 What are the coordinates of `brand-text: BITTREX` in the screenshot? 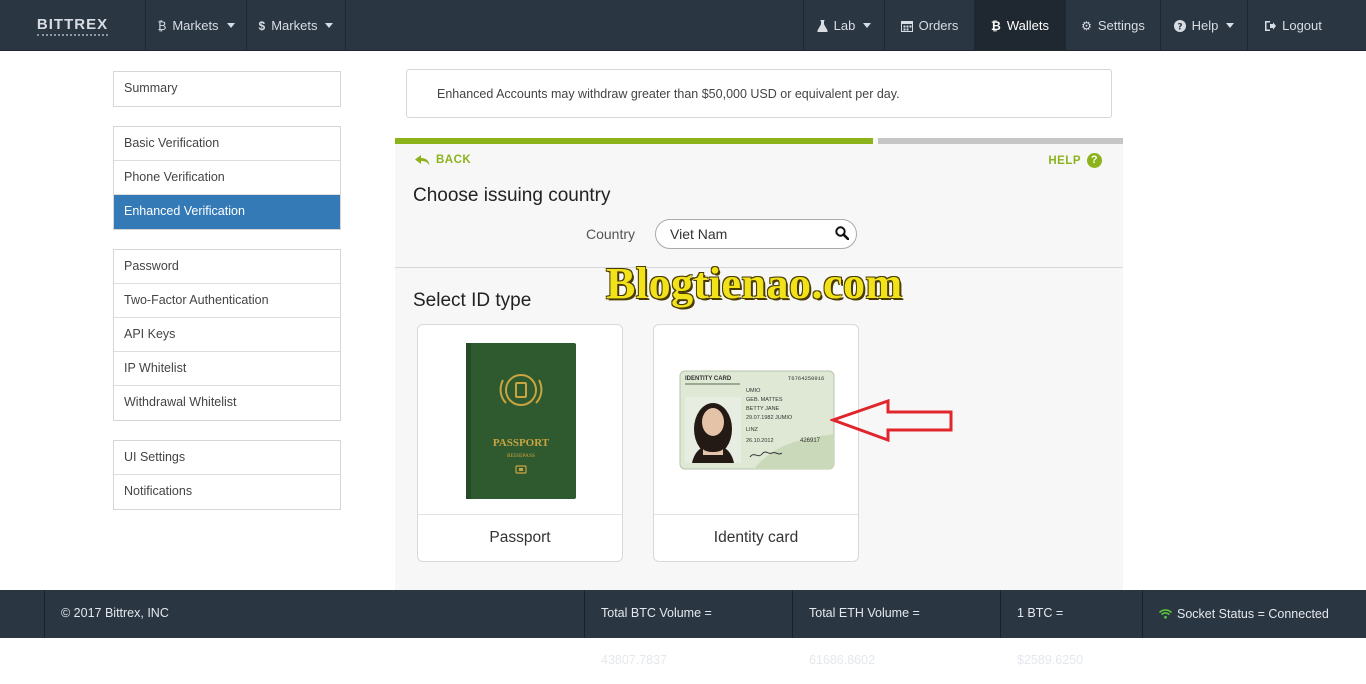 It's located at (72, 26).